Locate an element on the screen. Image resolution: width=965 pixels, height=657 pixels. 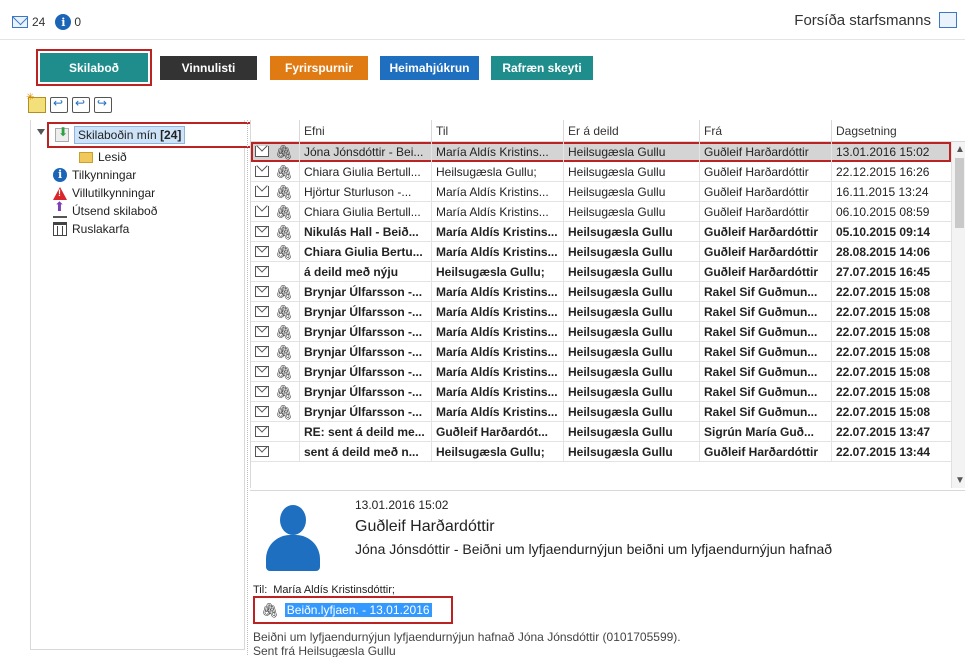
forward-icon is located at coordinates (103, 104).